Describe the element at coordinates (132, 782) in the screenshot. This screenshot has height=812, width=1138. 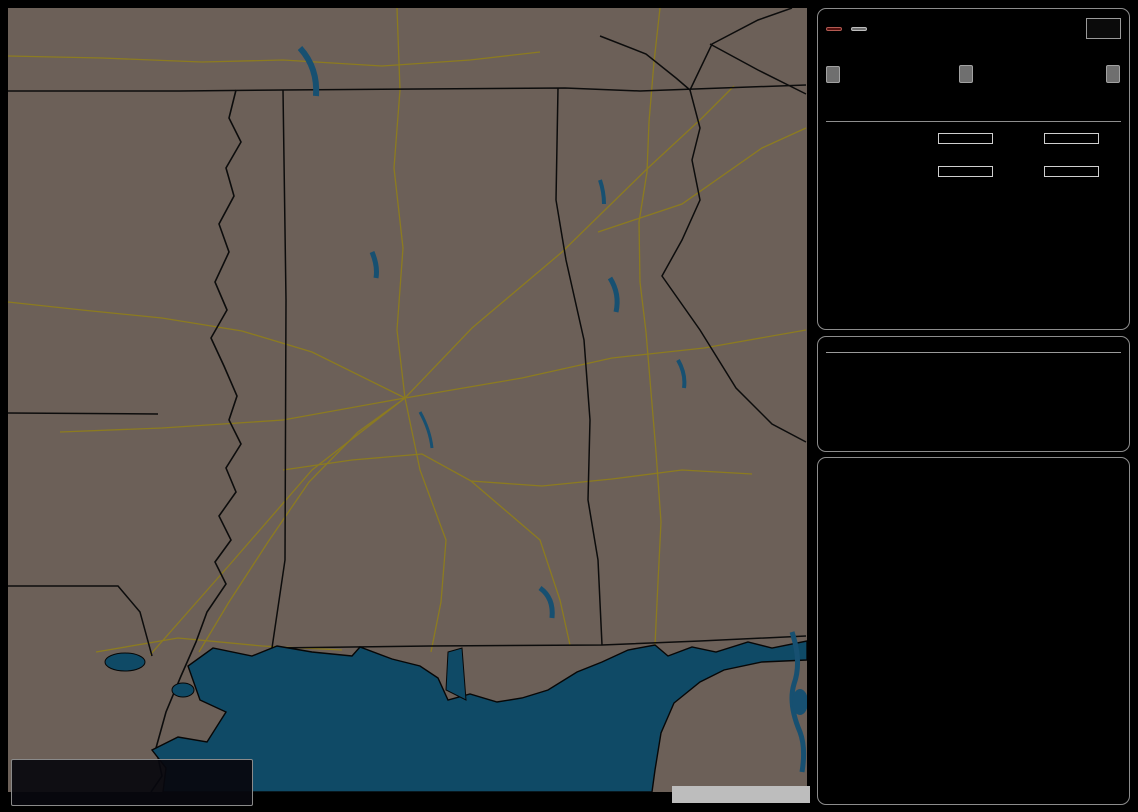
I see `strike-legend` at that location.